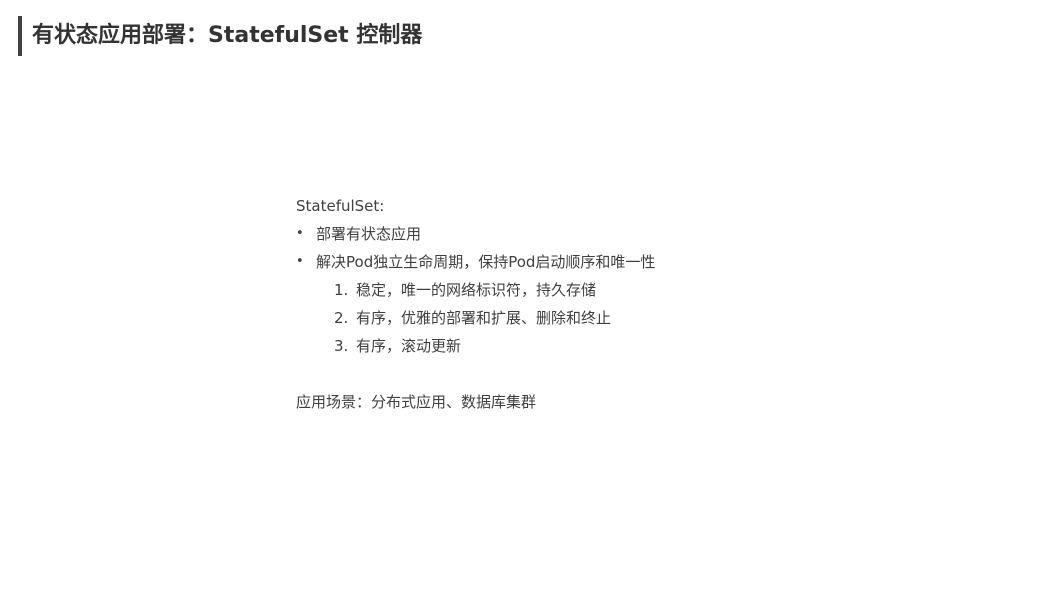 This screenshot has width=1060, height=596. What do you see at coordinates (20, 36) in the screenshot?
I see `title-accent-bar` at bounding box center [20, 36].